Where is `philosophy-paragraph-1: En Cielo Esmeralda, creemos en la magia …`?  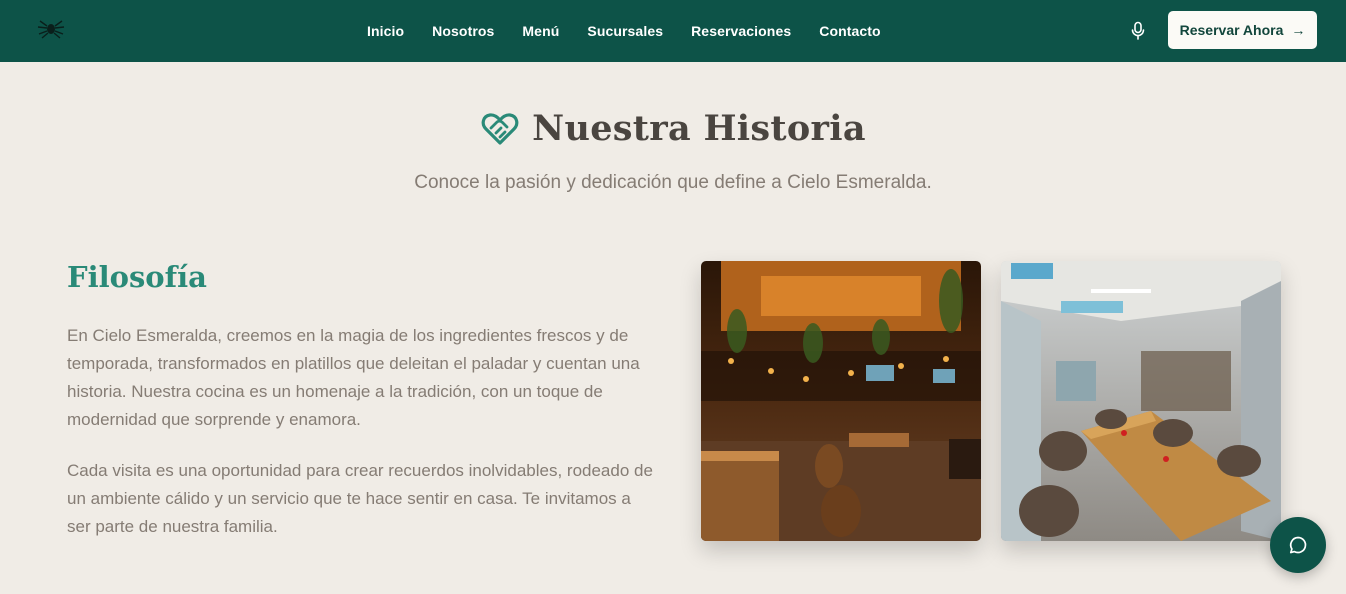
philosophy-paragraph-1: En Cielo Esmeralda, creemos en la magia … is located at coordinates (353, 377).